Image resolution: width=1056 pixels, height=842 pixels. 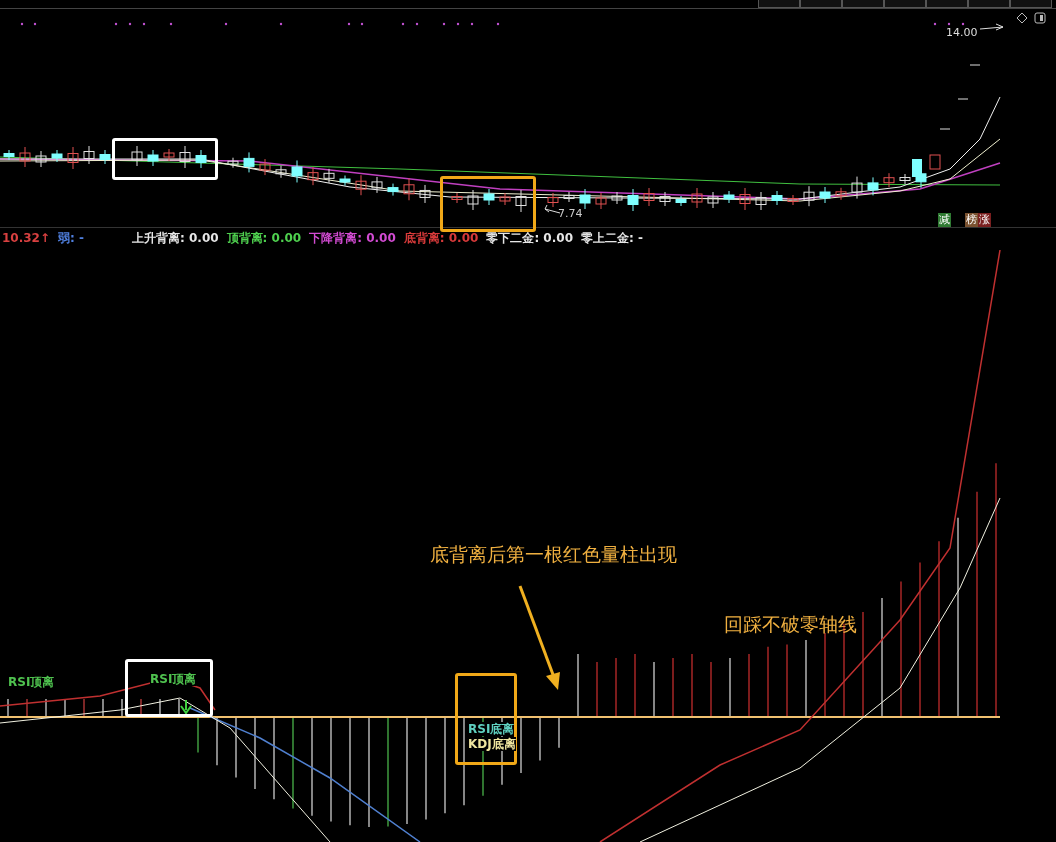 What do you see at coordinates (971, 220) in the screenshot?
I see `tag: 榜` at bounding box center [971, 220].